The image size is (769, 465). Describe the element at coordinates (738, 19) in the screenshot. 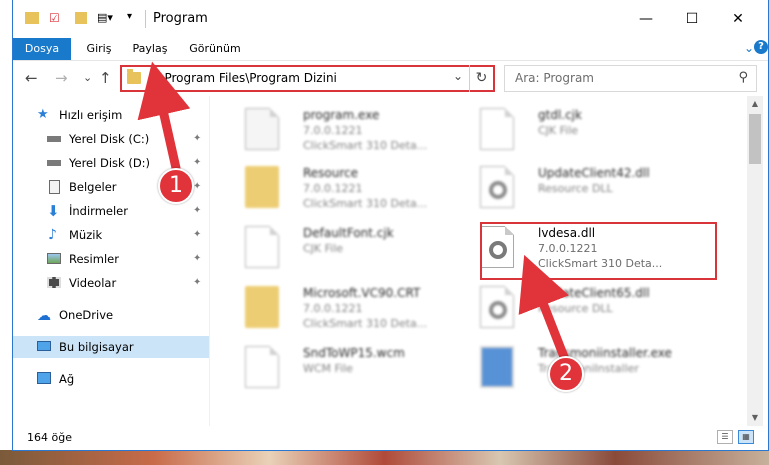

I see `close-button: ✕` at that location.